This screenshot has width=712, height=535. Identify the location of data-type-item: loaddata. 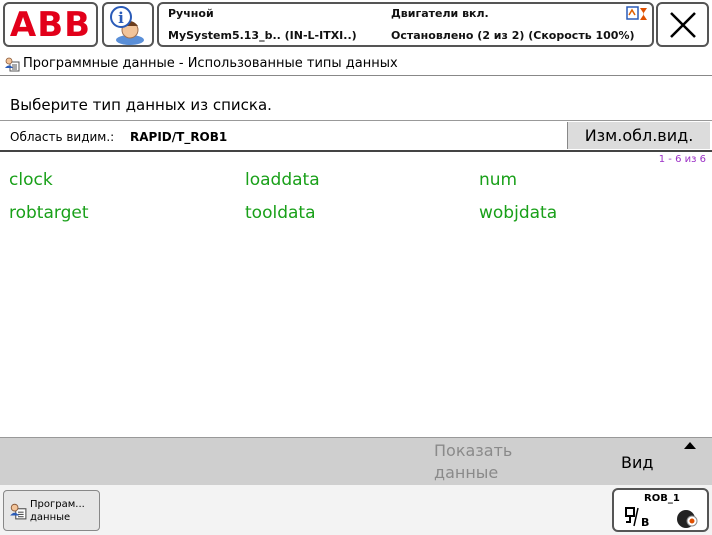
(282, 180).